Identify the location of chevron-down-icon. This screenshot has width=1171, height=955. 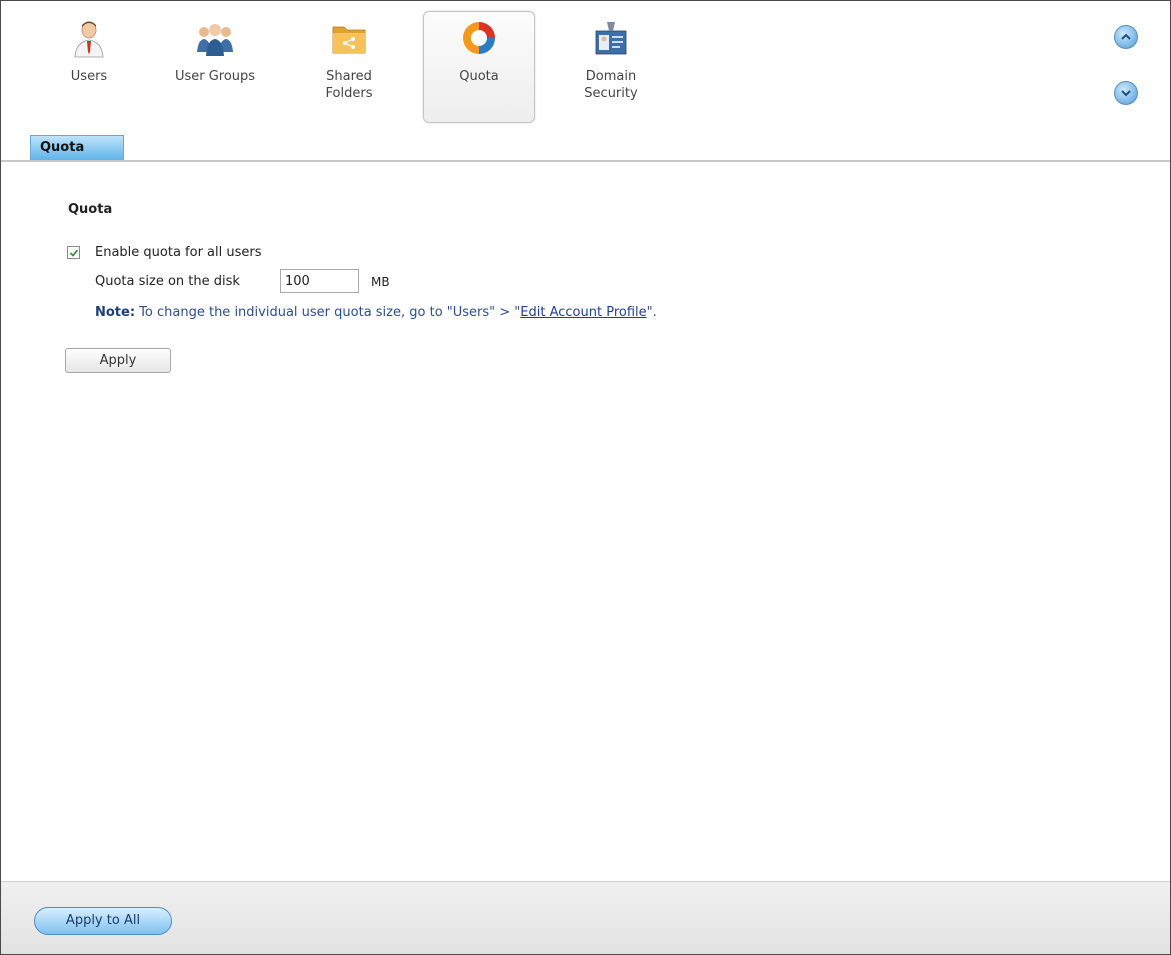
(1126, 93).